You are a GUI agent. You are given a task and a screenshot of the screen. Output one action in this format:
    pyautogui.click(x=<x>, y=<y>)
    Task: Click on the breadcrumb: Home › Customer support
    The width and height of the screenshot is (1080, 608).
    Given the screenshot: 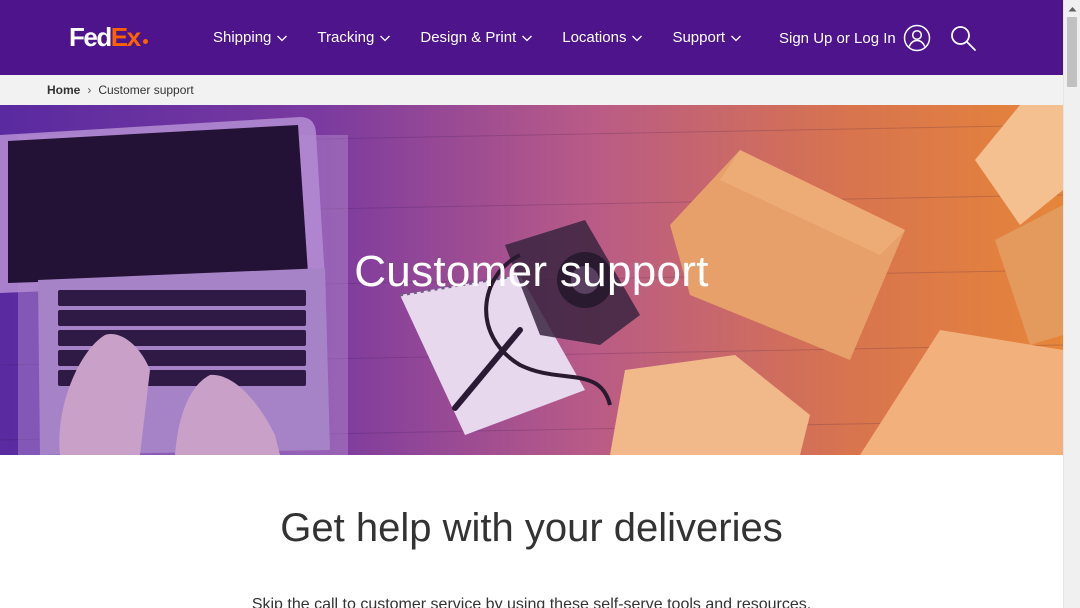 What is the action you would take?
    pyautogui.click(x=531, y=90)
    